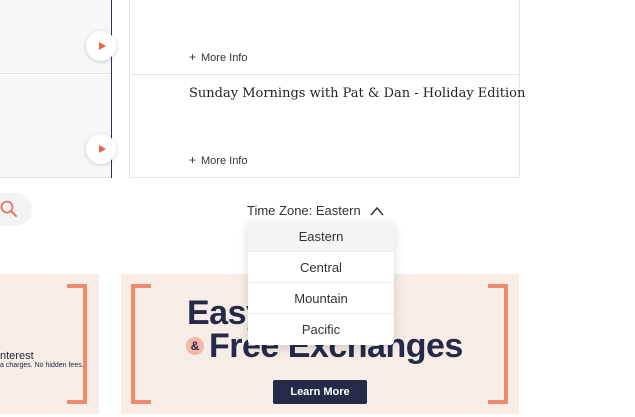 This screenshot has width=635, height=417. I want to click on timezone-dropdown: Eastern Central Mountain Pacific, so click(321, 283).